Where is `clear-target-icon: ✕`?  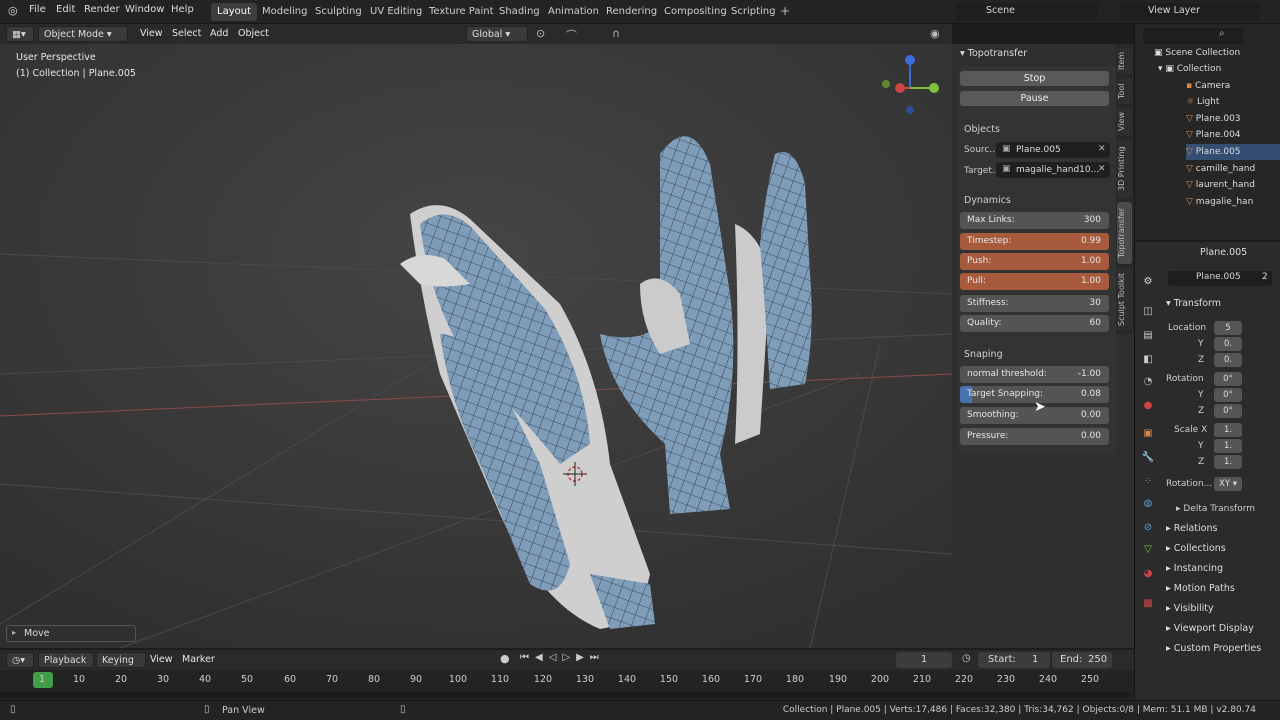 clear-target-icon: ✕ is located at coordinates (1102, 169).